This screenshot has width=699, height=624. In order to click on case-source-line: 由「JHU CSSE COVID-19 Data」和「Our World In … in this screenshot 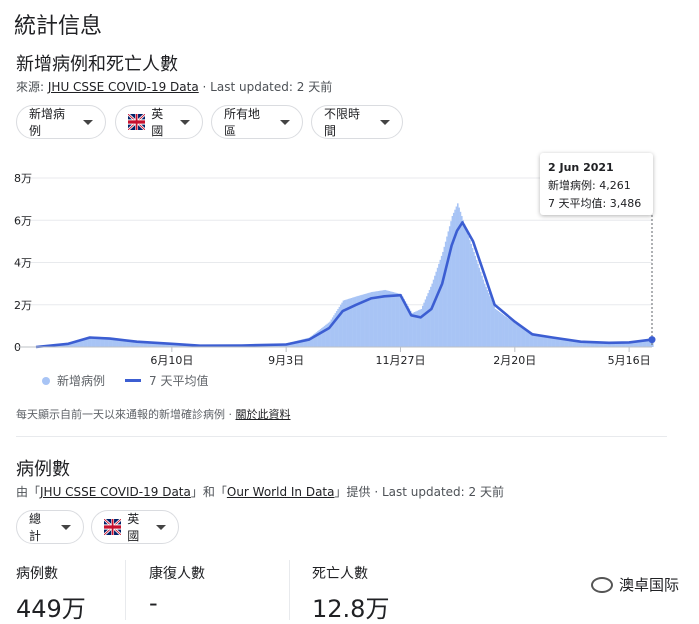, I will do `click(260, 491)`.